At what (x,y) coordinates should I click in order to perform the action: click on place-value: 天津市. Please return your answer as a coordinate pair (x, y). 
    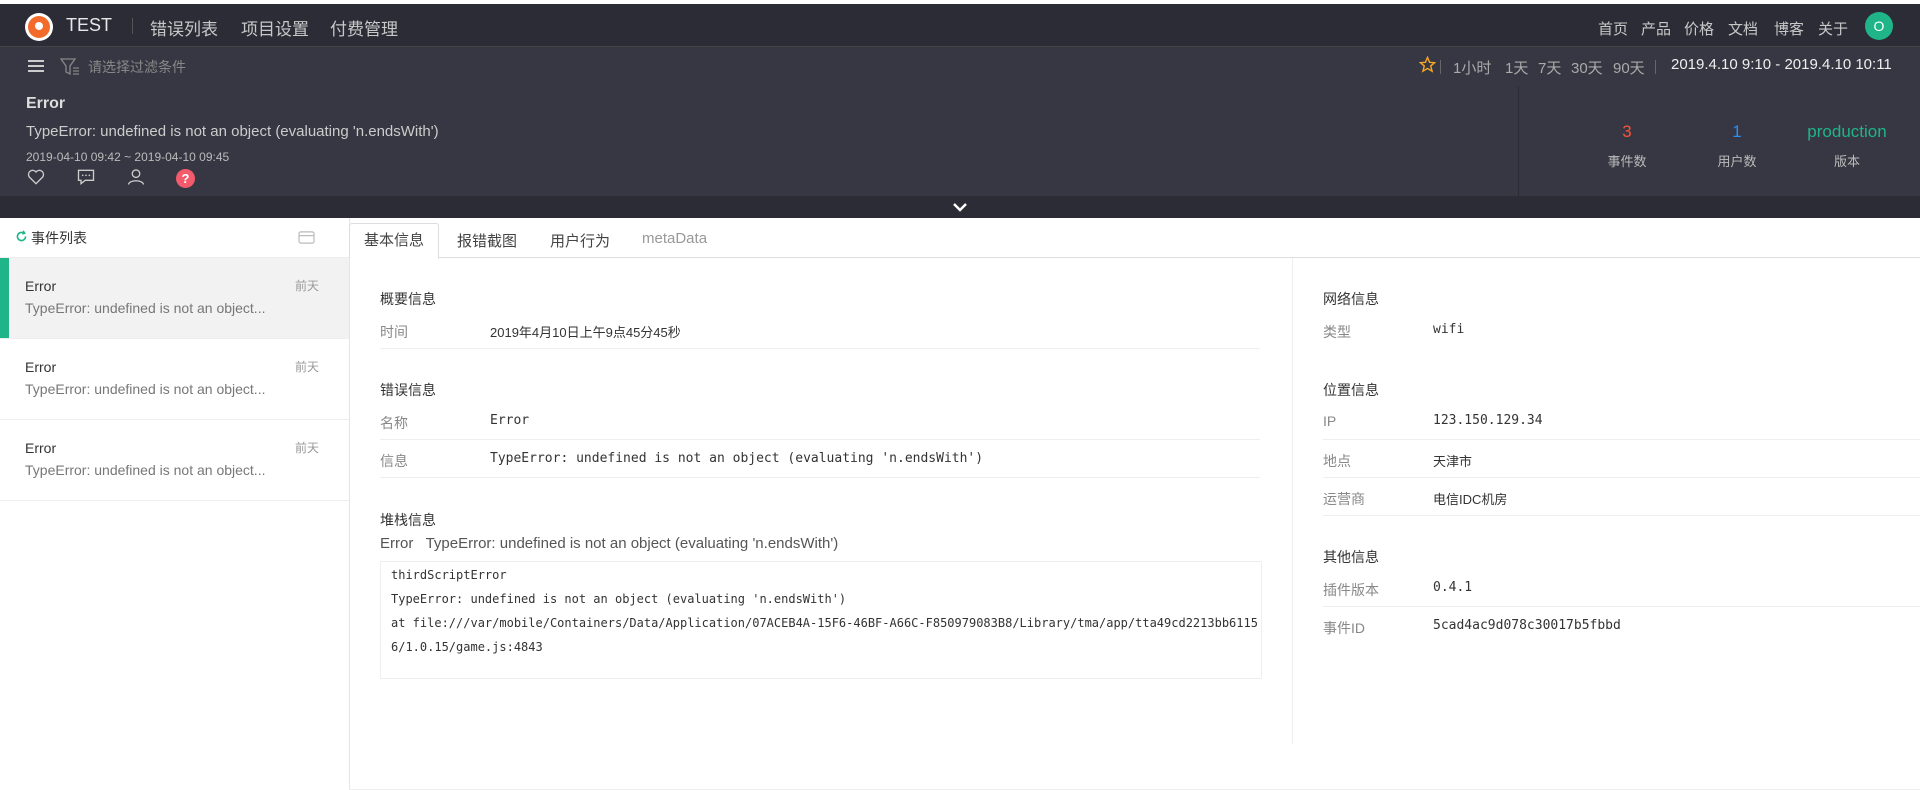
    Looking at the image, I should click on (1453, 461).